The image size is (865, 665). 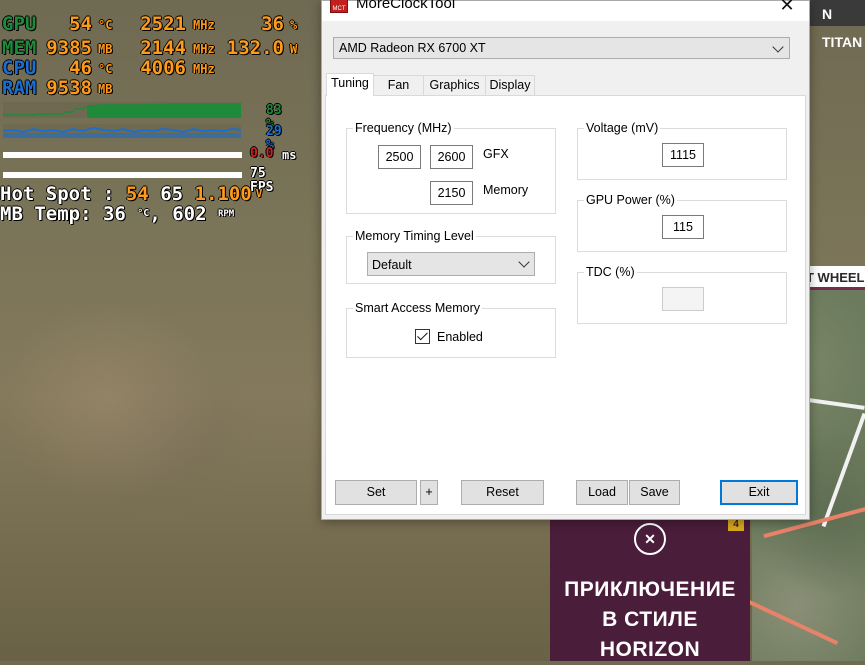 I want to click on frametime-bar, so click(x=122, y=155).